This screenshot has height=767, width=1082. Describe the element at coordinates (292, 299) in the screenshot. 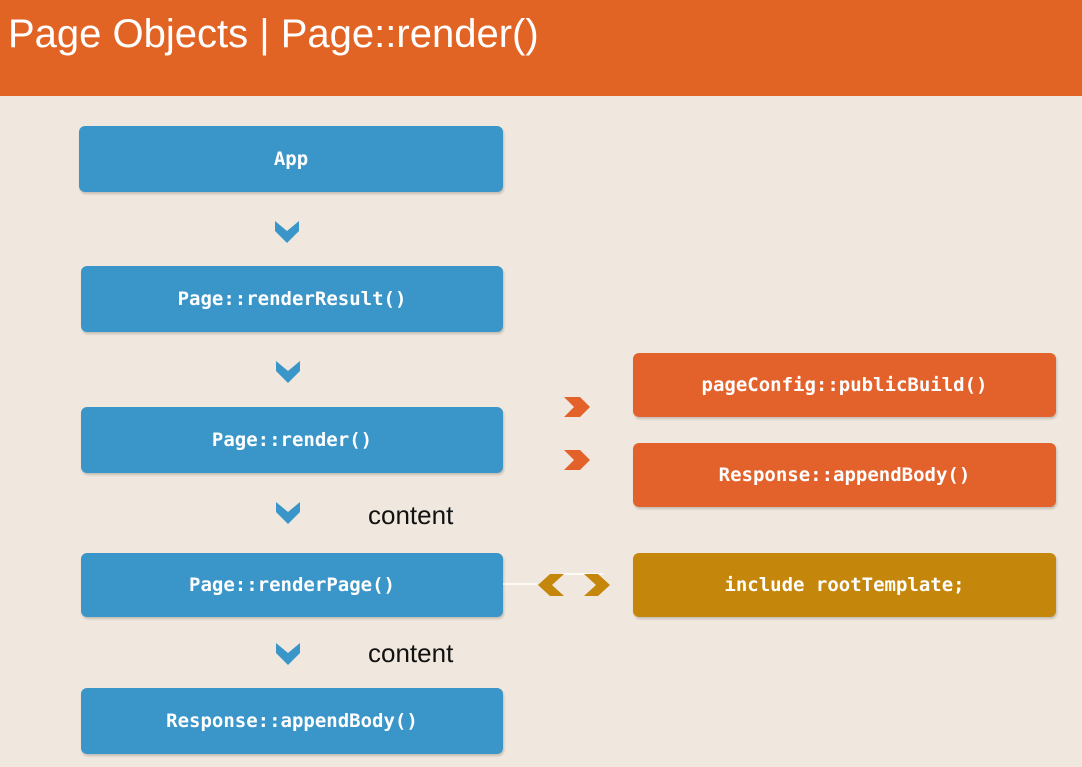

I see `render-result-node: Page::renderResult()` at that location.